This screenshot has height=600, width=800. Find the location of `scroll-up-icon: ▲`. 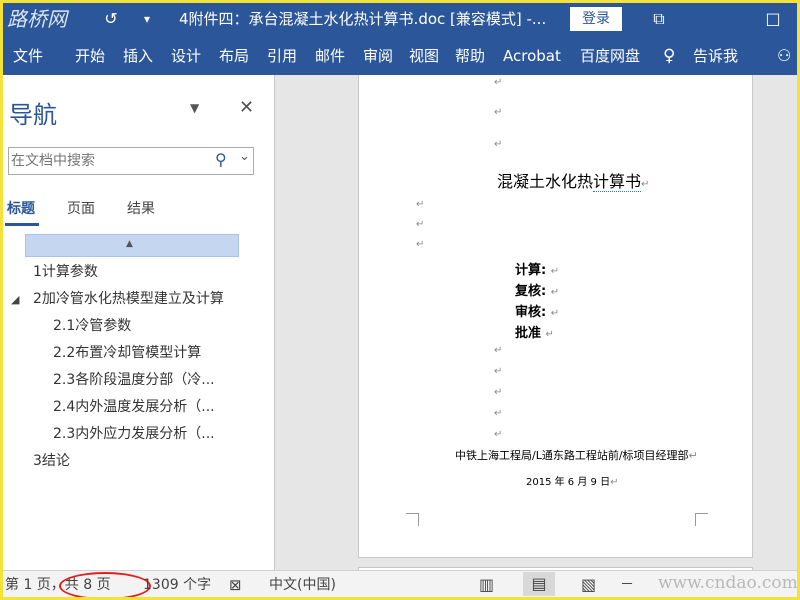

scroll-up-icon: ▲ is located at coordinates (129, 244).